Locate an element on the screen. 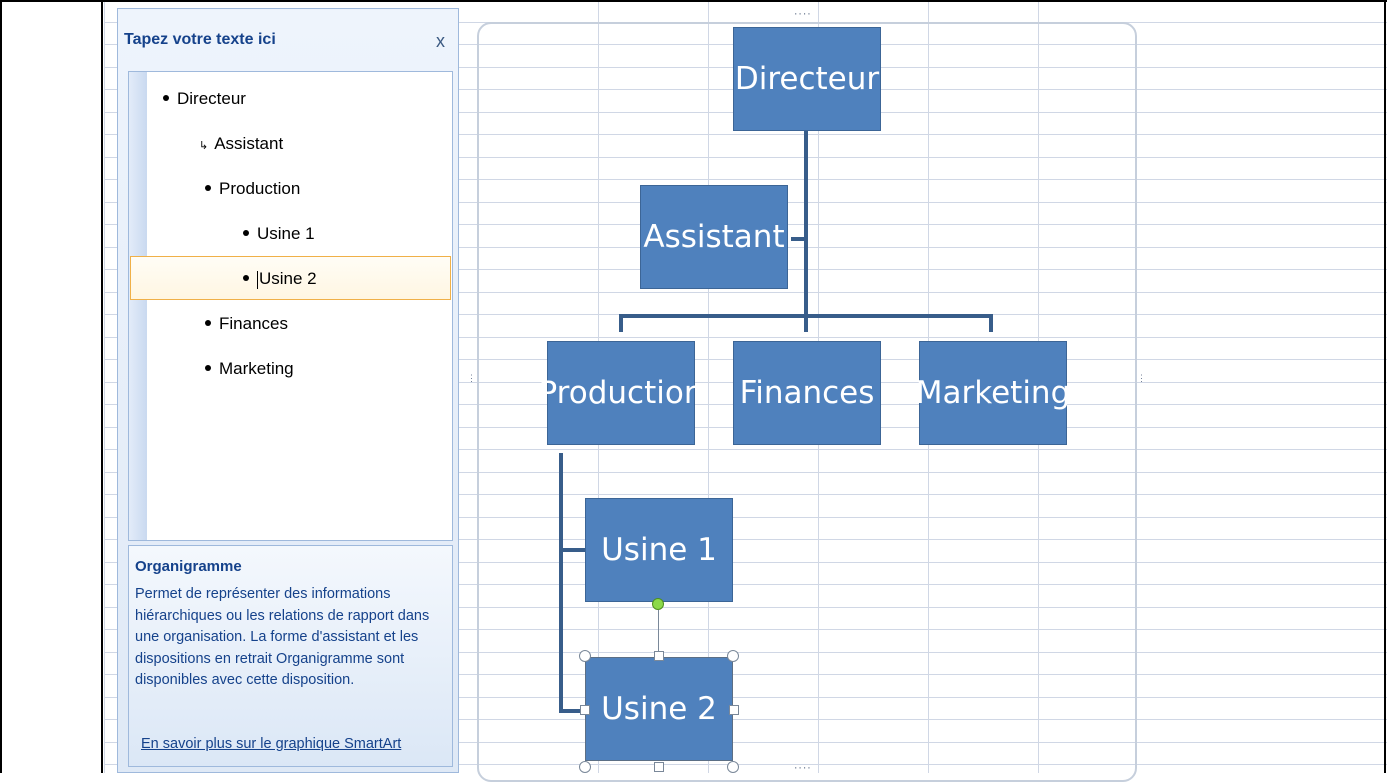 This screenshot has width=1387, height=782. list-item-finances: Finances is located at coordinates (246, 324).